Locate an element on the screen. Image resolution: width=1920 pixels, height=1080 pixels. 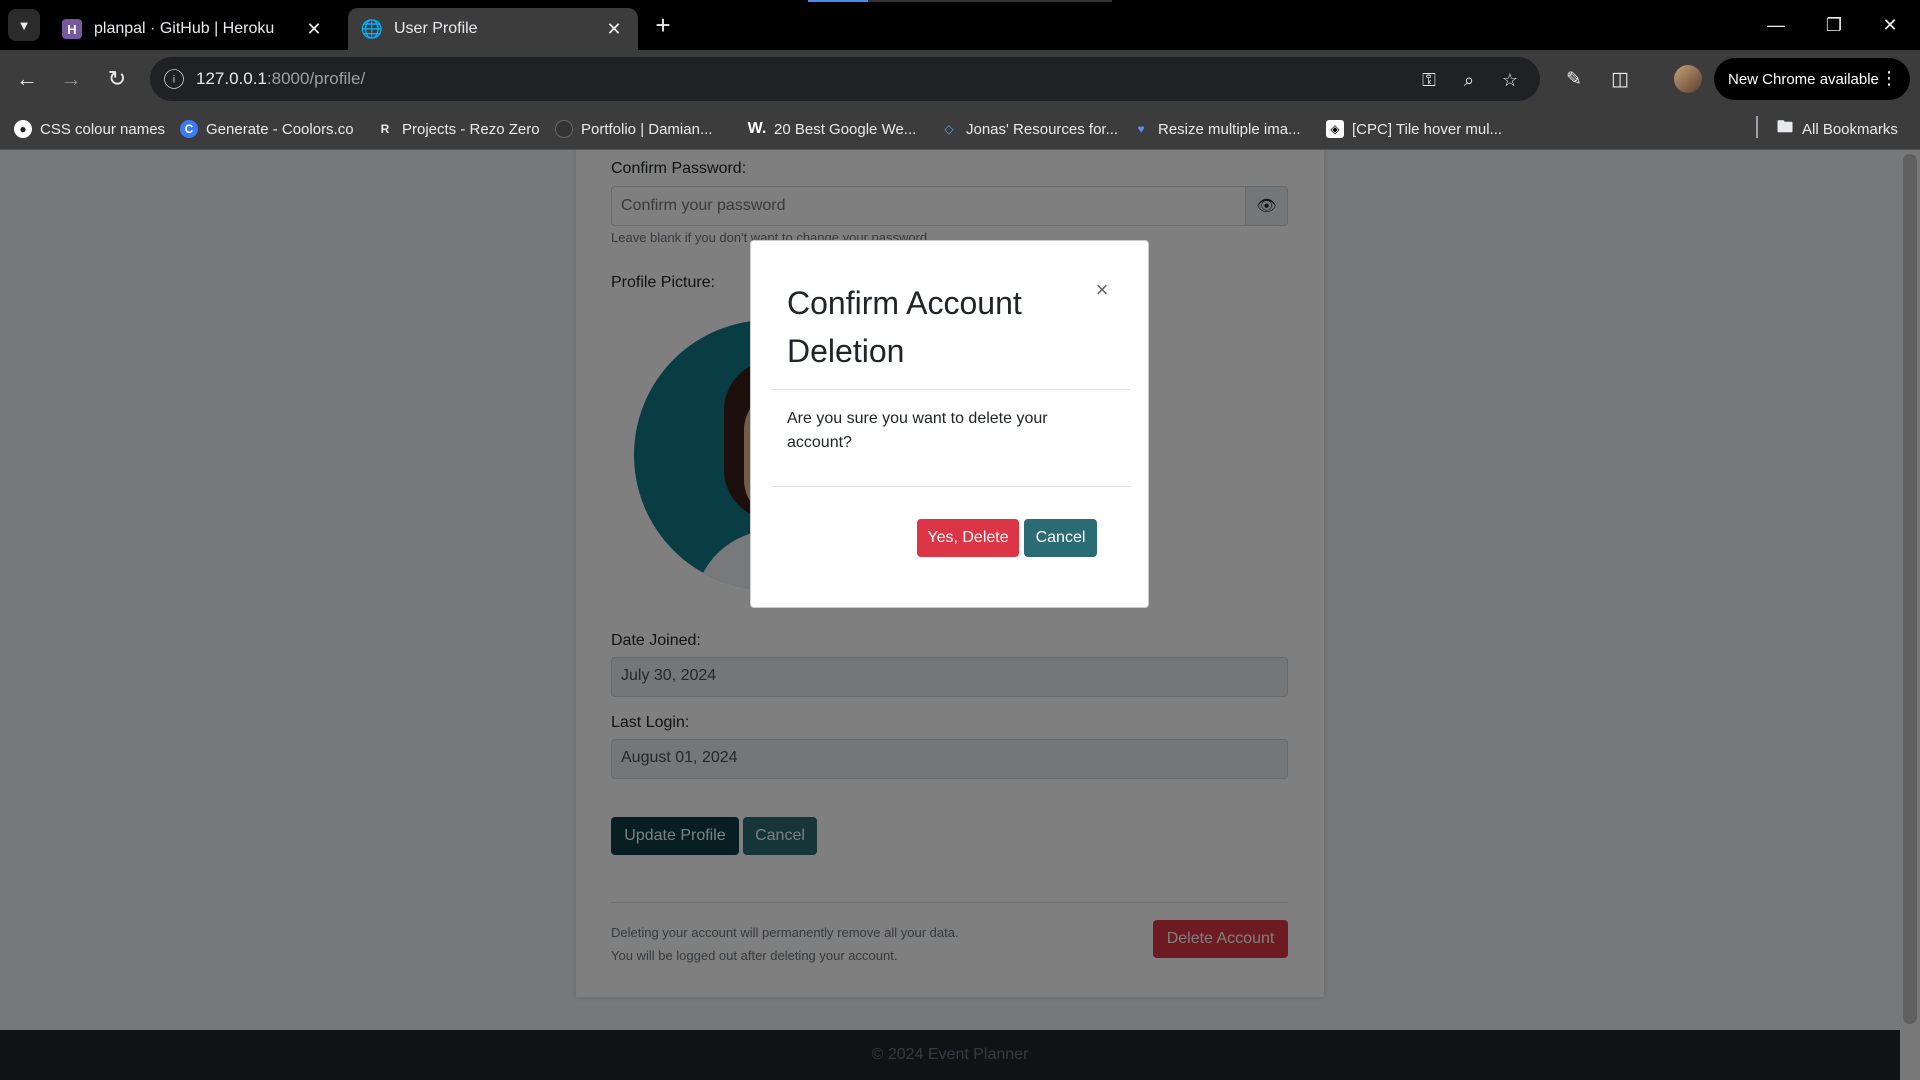
heroku-icon: H is located at coordinates (72, 29).